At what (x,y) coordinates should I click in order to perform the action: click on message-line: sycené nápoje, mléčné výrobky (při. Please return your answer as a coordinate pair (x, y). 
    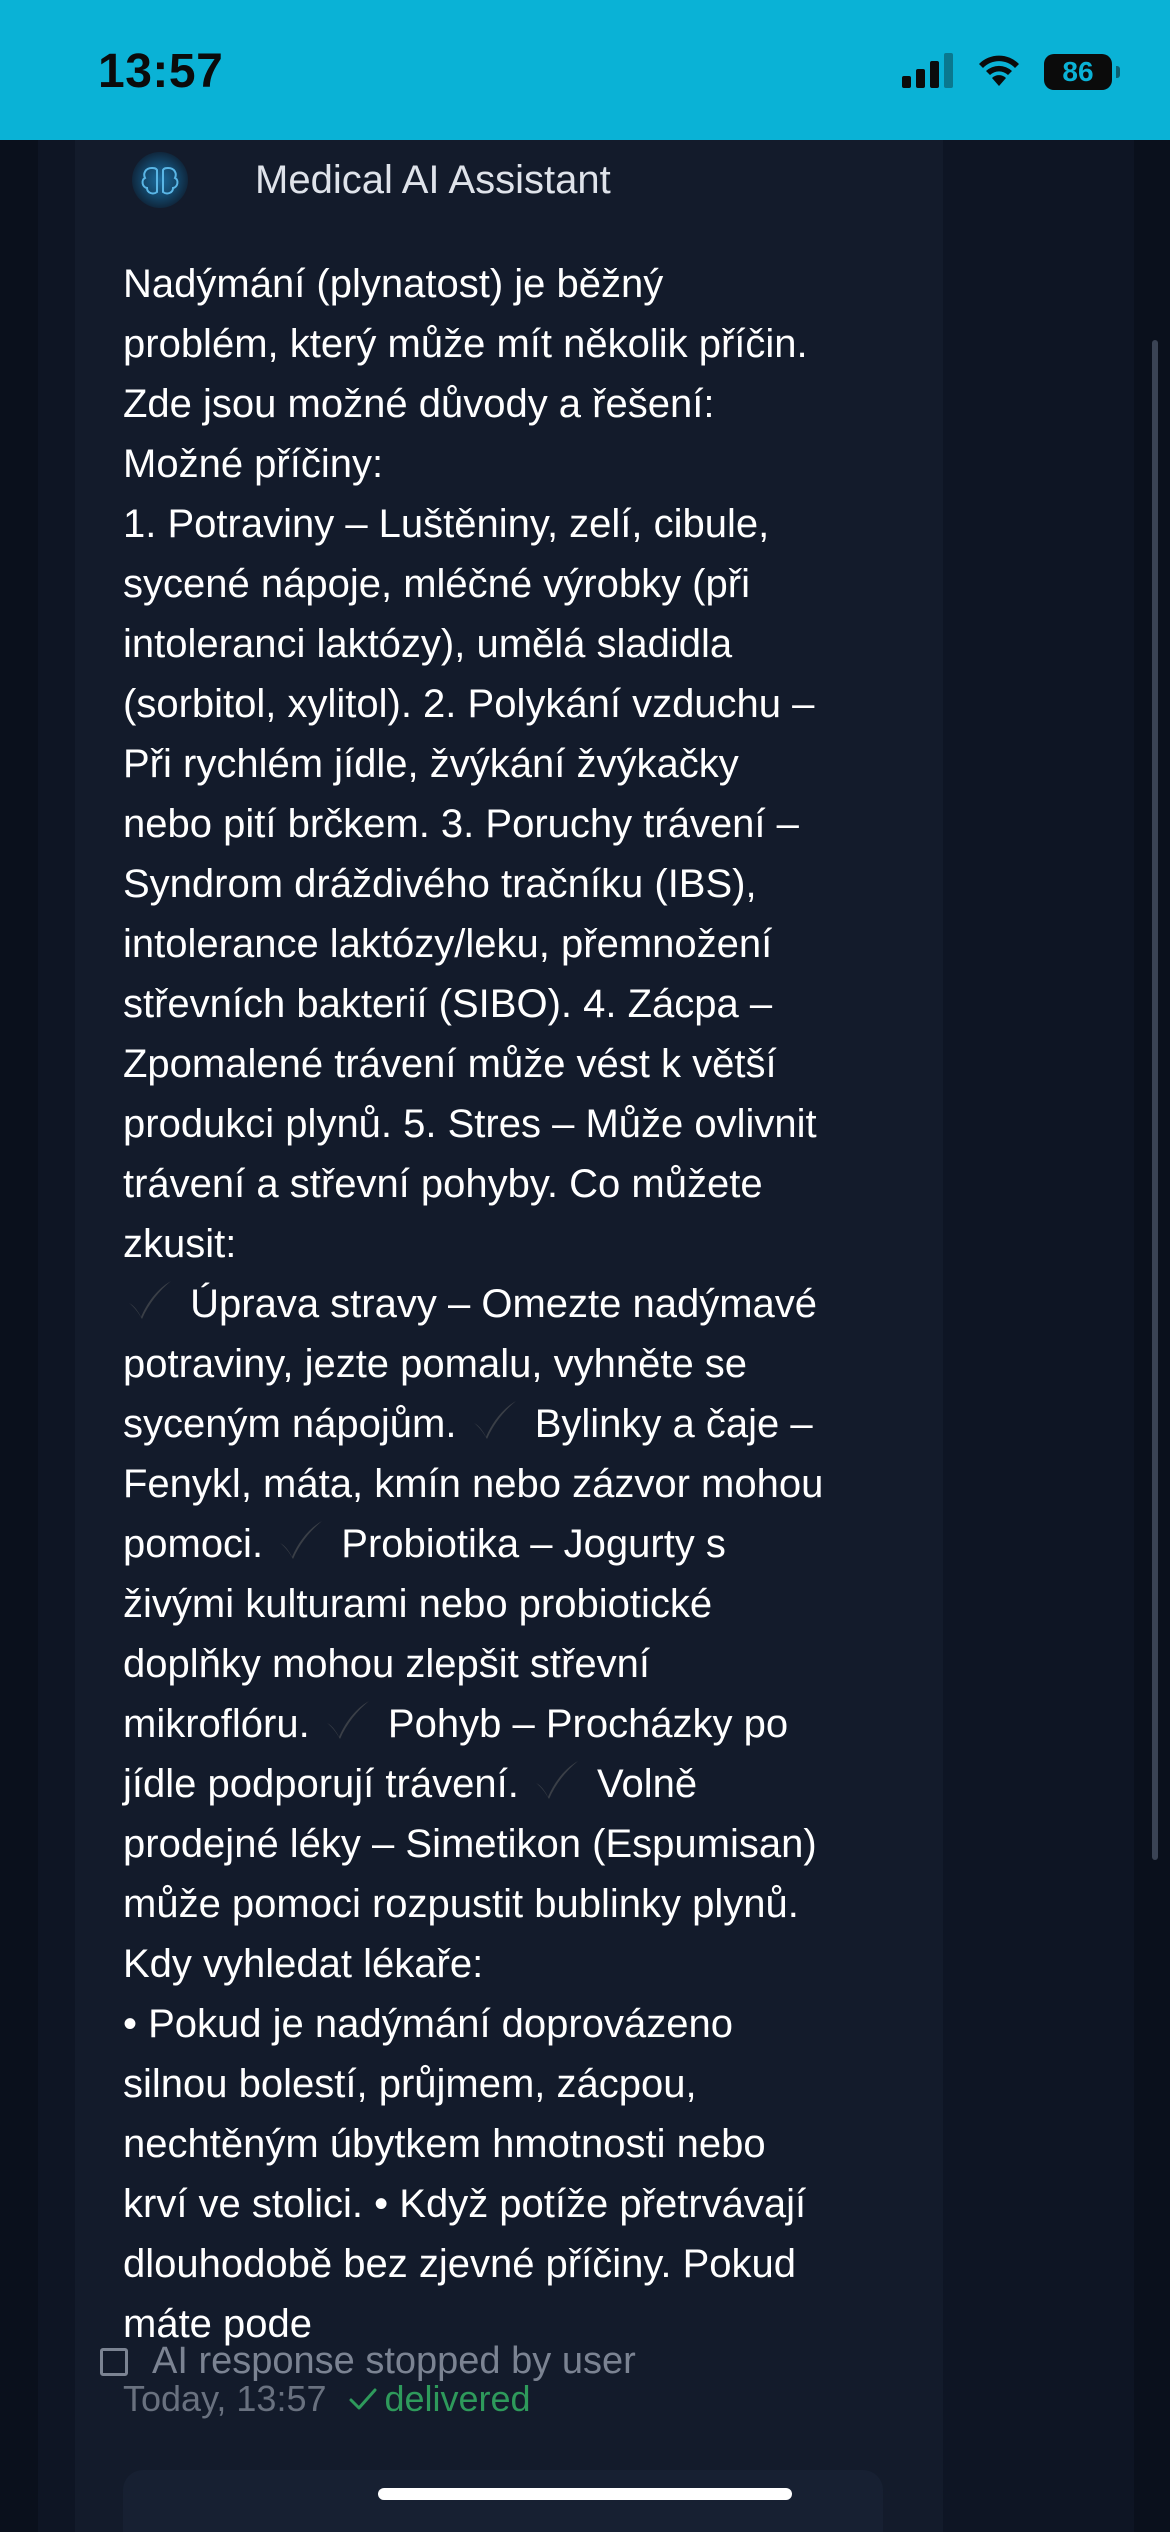
    Looking at the image, I should click on (436, 584).